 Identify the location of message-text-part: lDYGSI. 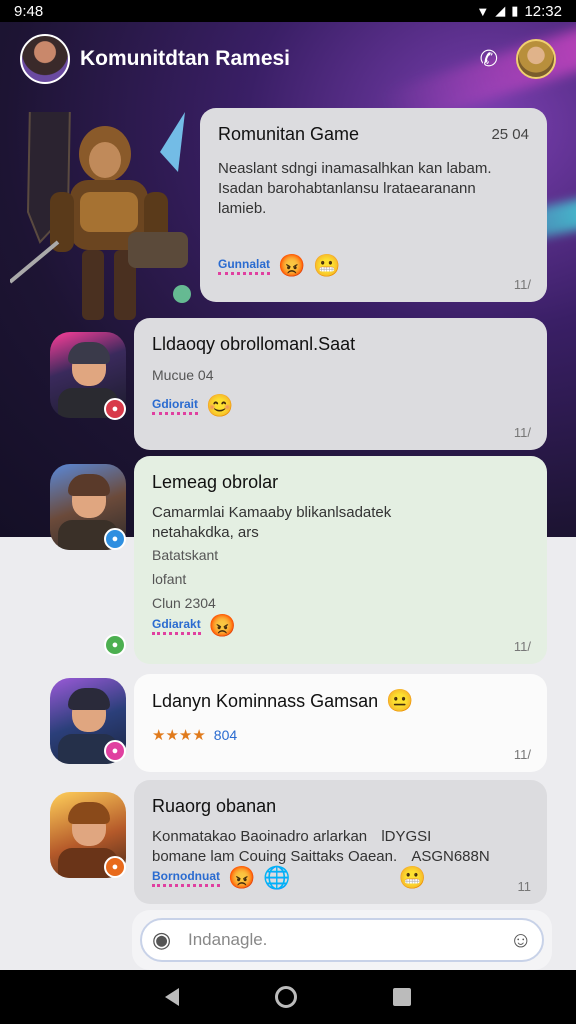
(406, 836).